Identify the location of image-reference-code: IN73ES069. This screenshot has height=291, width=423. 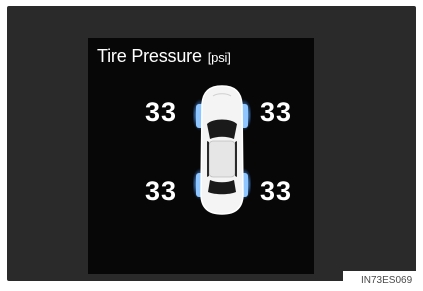
(383, 281).